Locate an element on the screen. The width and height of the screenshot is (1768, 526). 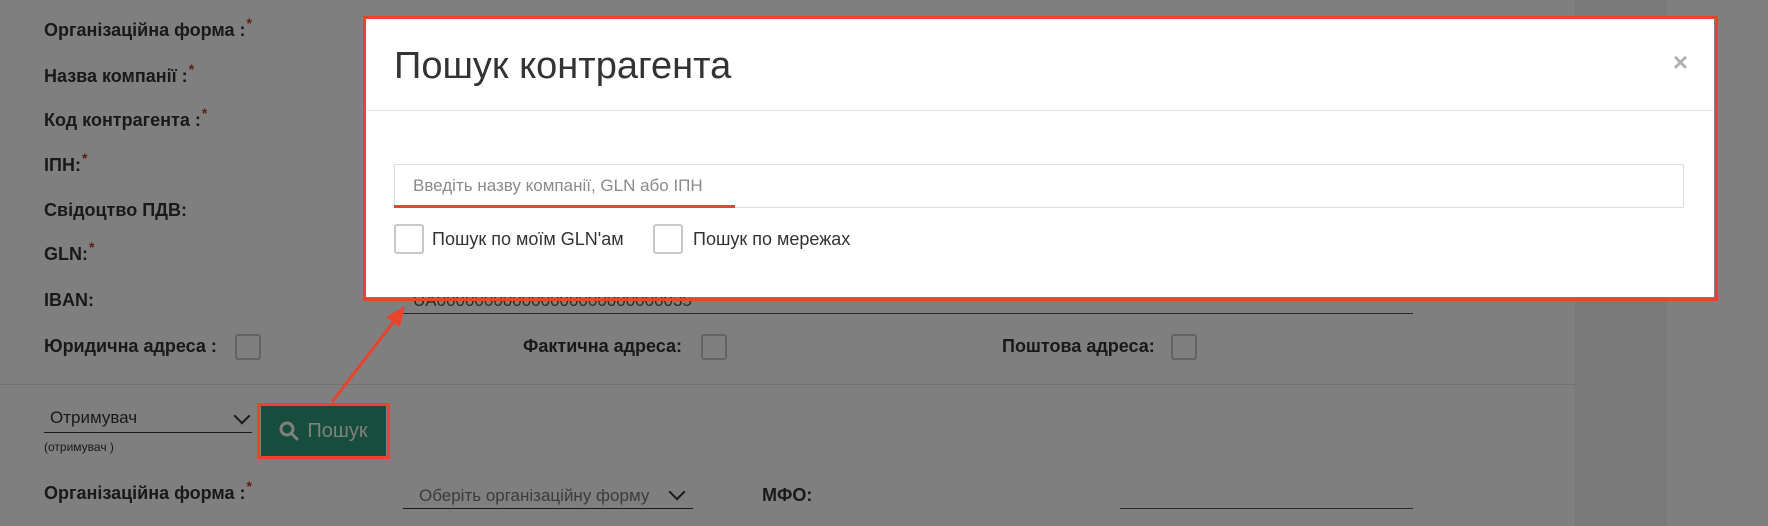
networks-checkbox-label: Пошук по мережах is located at coordinates (772, 239).